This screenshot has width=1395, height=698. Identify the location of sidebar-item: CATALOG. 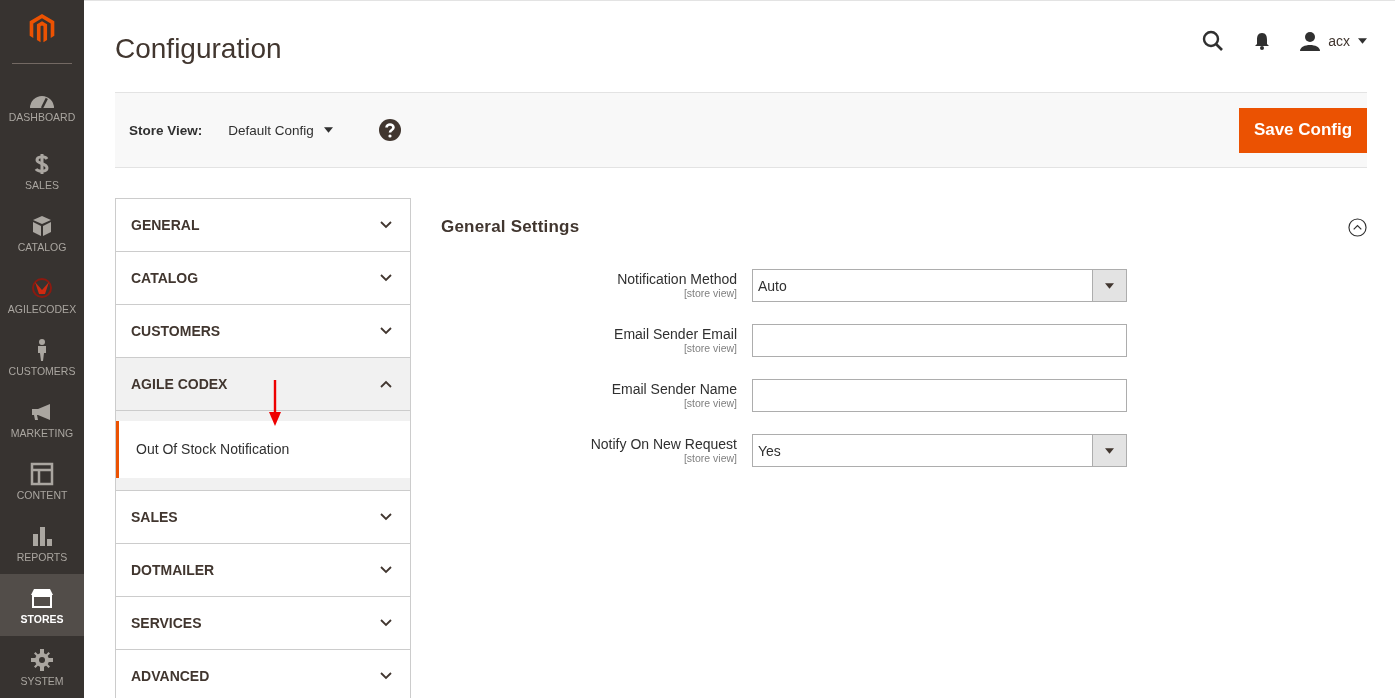
(42, 233).